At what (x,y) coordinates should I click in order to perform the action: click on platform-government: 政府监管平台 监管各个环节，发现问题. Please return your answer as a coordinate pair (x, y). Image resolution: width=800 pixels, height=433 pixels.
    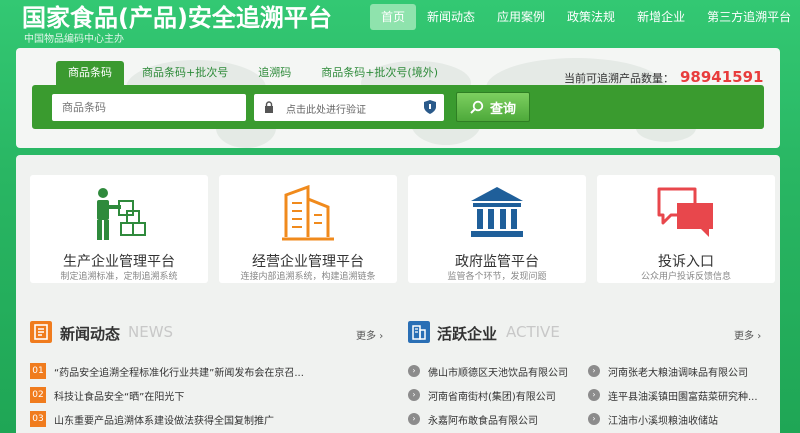
    Looking at the image, I should click on (497, 229).